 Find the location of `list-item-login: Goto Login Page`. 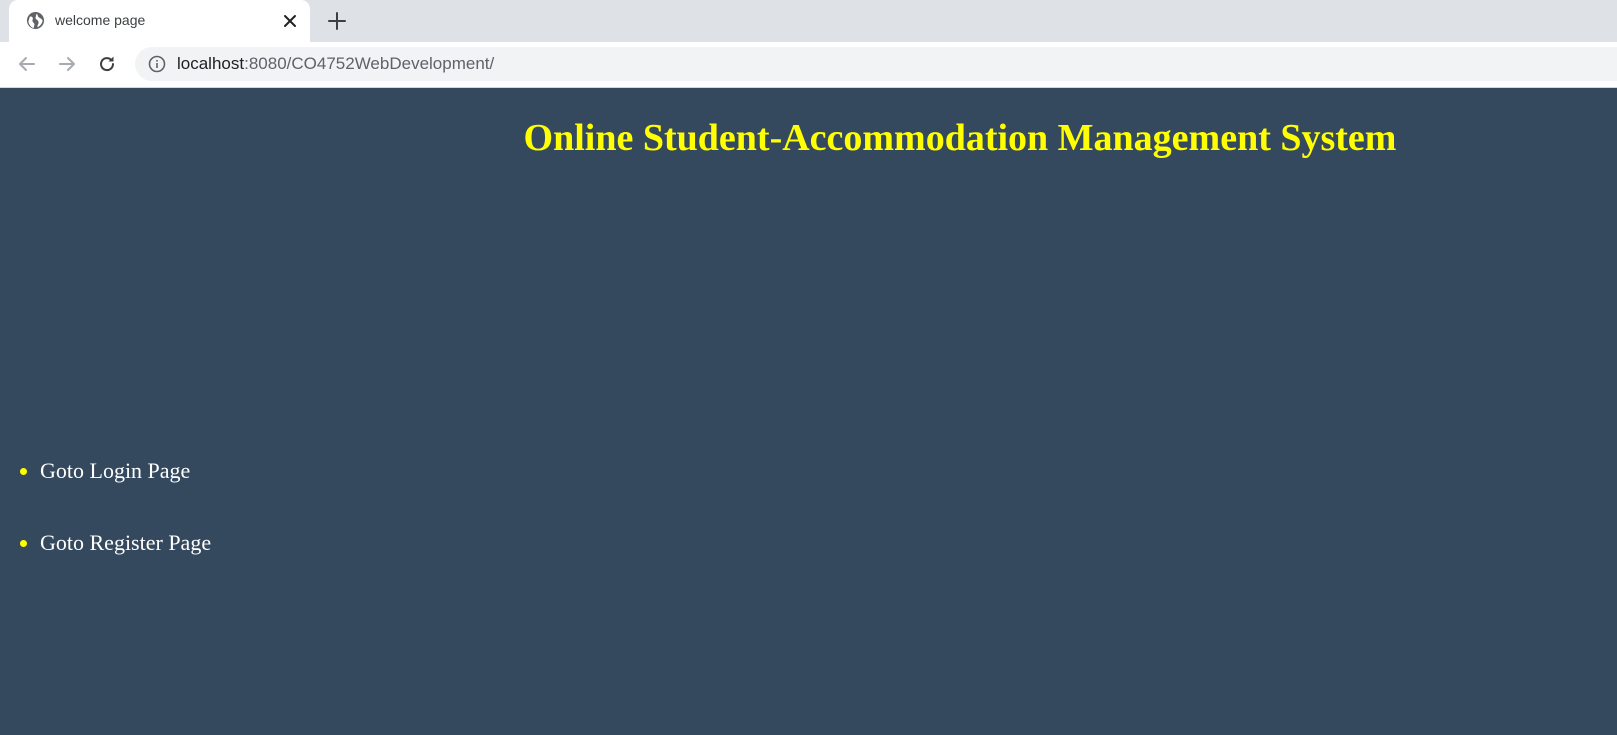

list-item-login: Goto Login Page is located at coordinates (125, 471).